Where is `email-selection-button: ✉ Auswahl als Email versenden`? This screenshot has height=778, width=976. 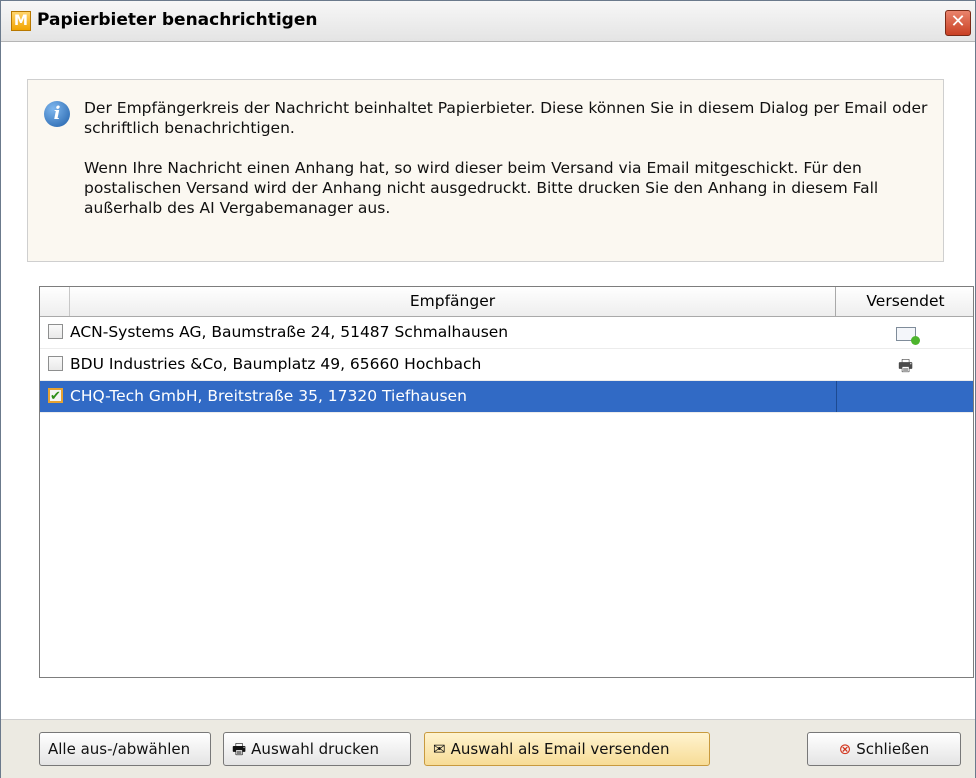
email-selection-button: ✉ Auswahl als Email versenden is located at coordinates (567, 749).